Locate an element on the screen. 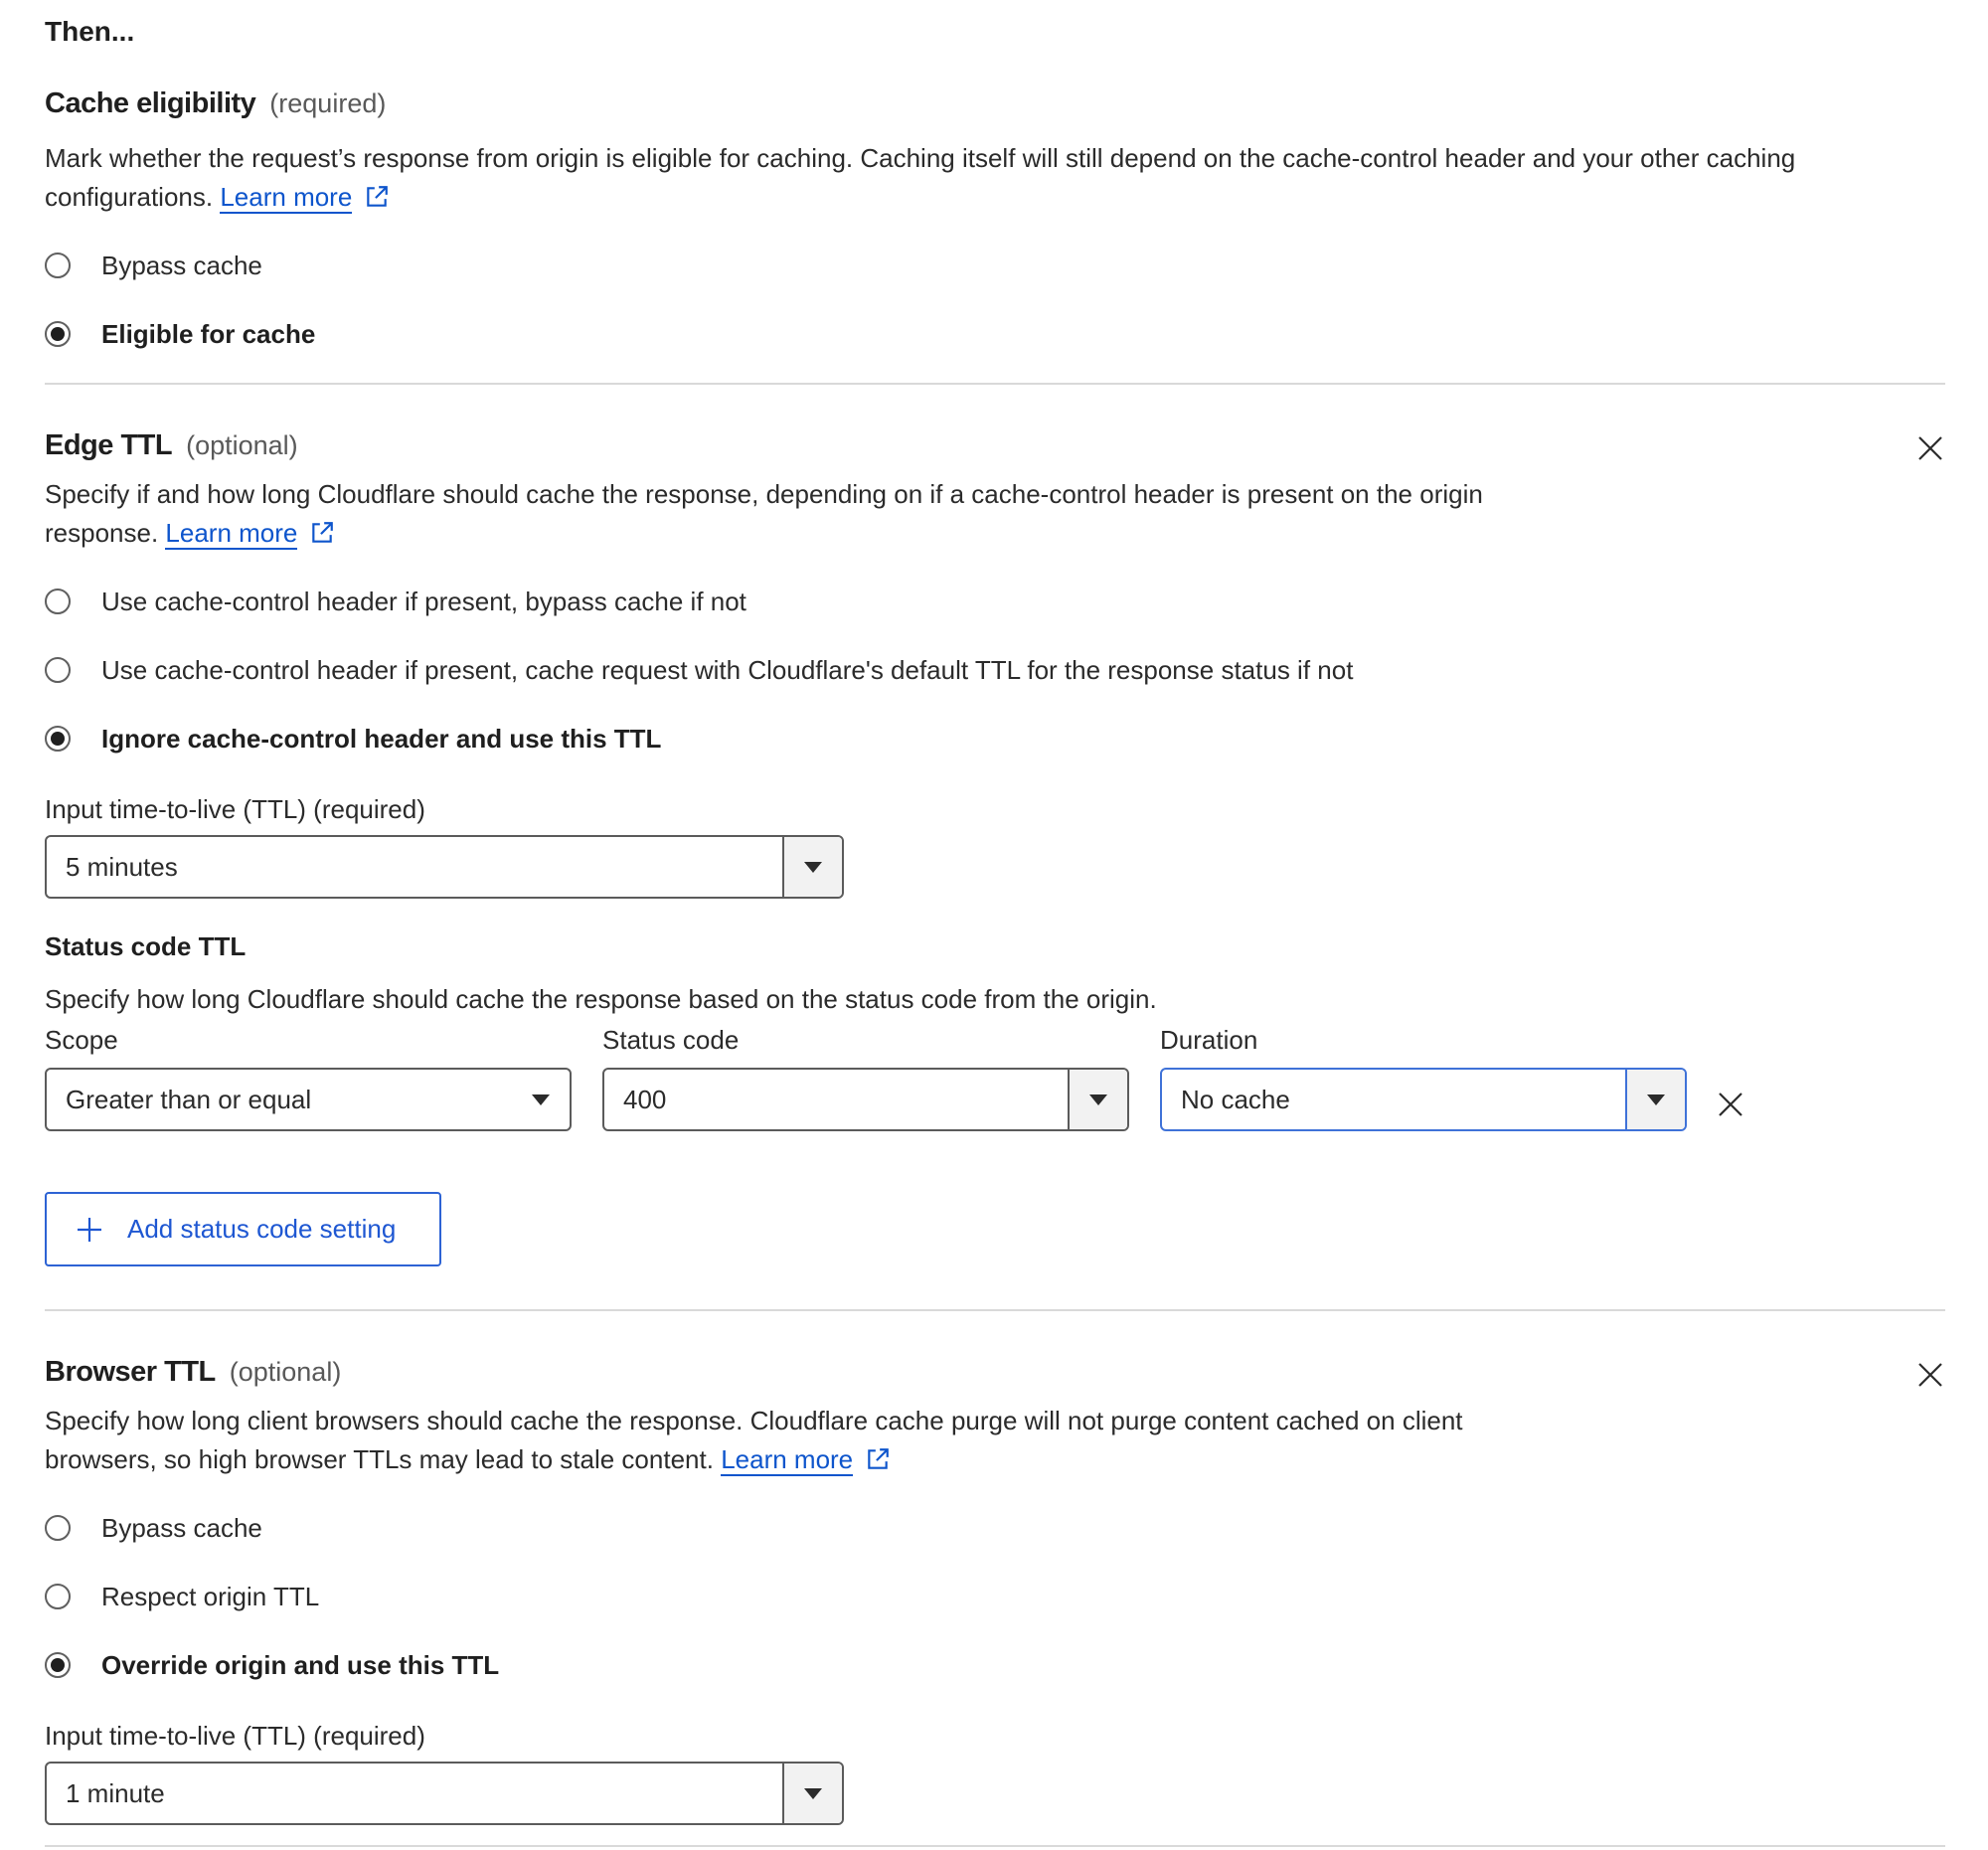  edge-ttl-close-icon is located at coordinates (1930, 448).